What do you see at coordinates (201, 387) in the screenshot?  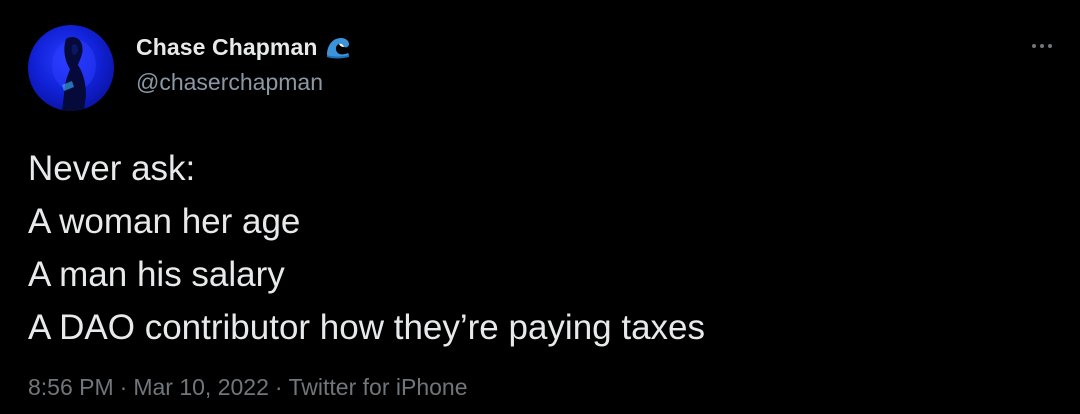 I see `tweet-date: Mar 10, 2022` at bounding box center [201, 387].